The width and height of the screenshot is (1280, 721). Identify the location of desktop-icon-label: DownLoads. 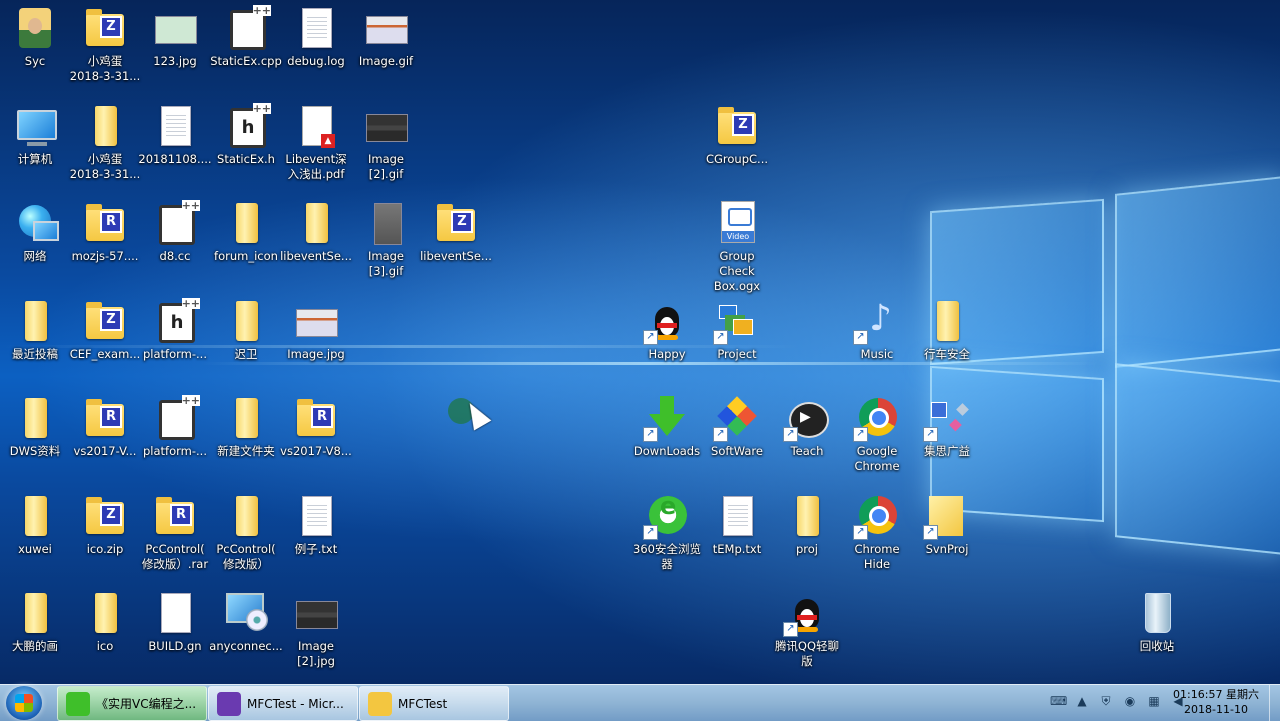
(667, 451).